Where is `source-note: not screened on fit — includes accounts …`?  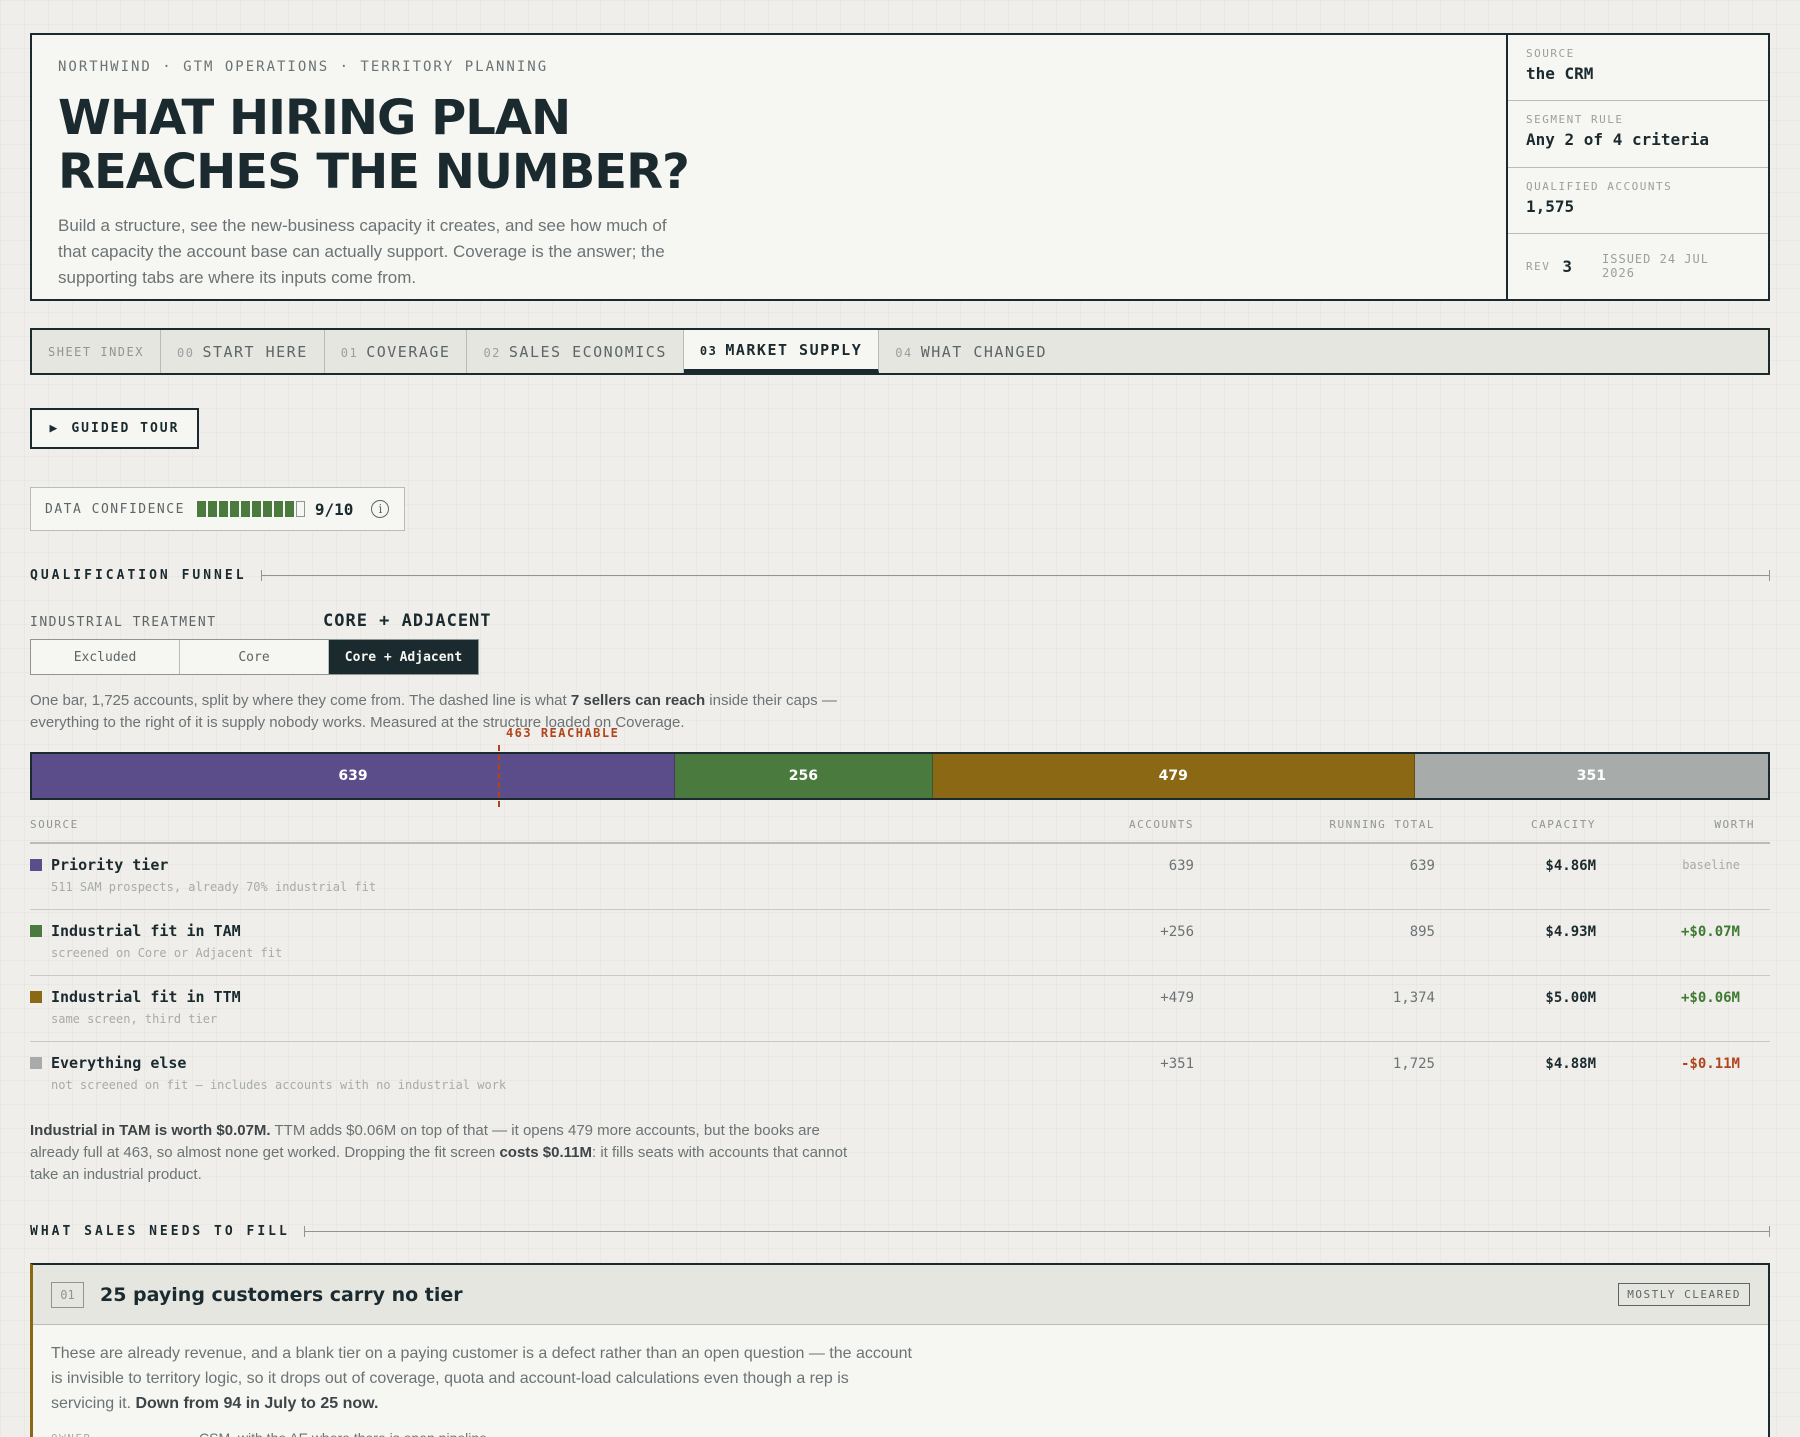
source-note: not screened on fit — includes accounts … is located at coordinates (279, 1085).